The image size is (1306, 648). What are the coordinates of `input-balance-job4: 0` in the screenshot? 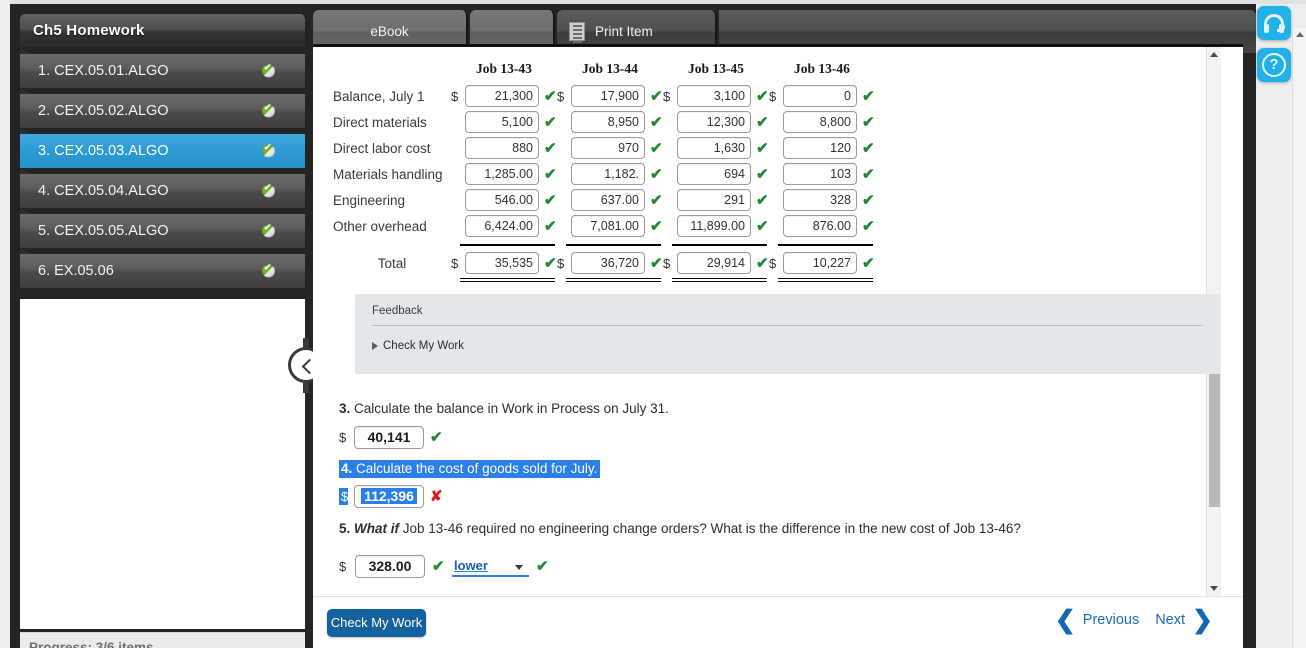 It's located at (820, 96).